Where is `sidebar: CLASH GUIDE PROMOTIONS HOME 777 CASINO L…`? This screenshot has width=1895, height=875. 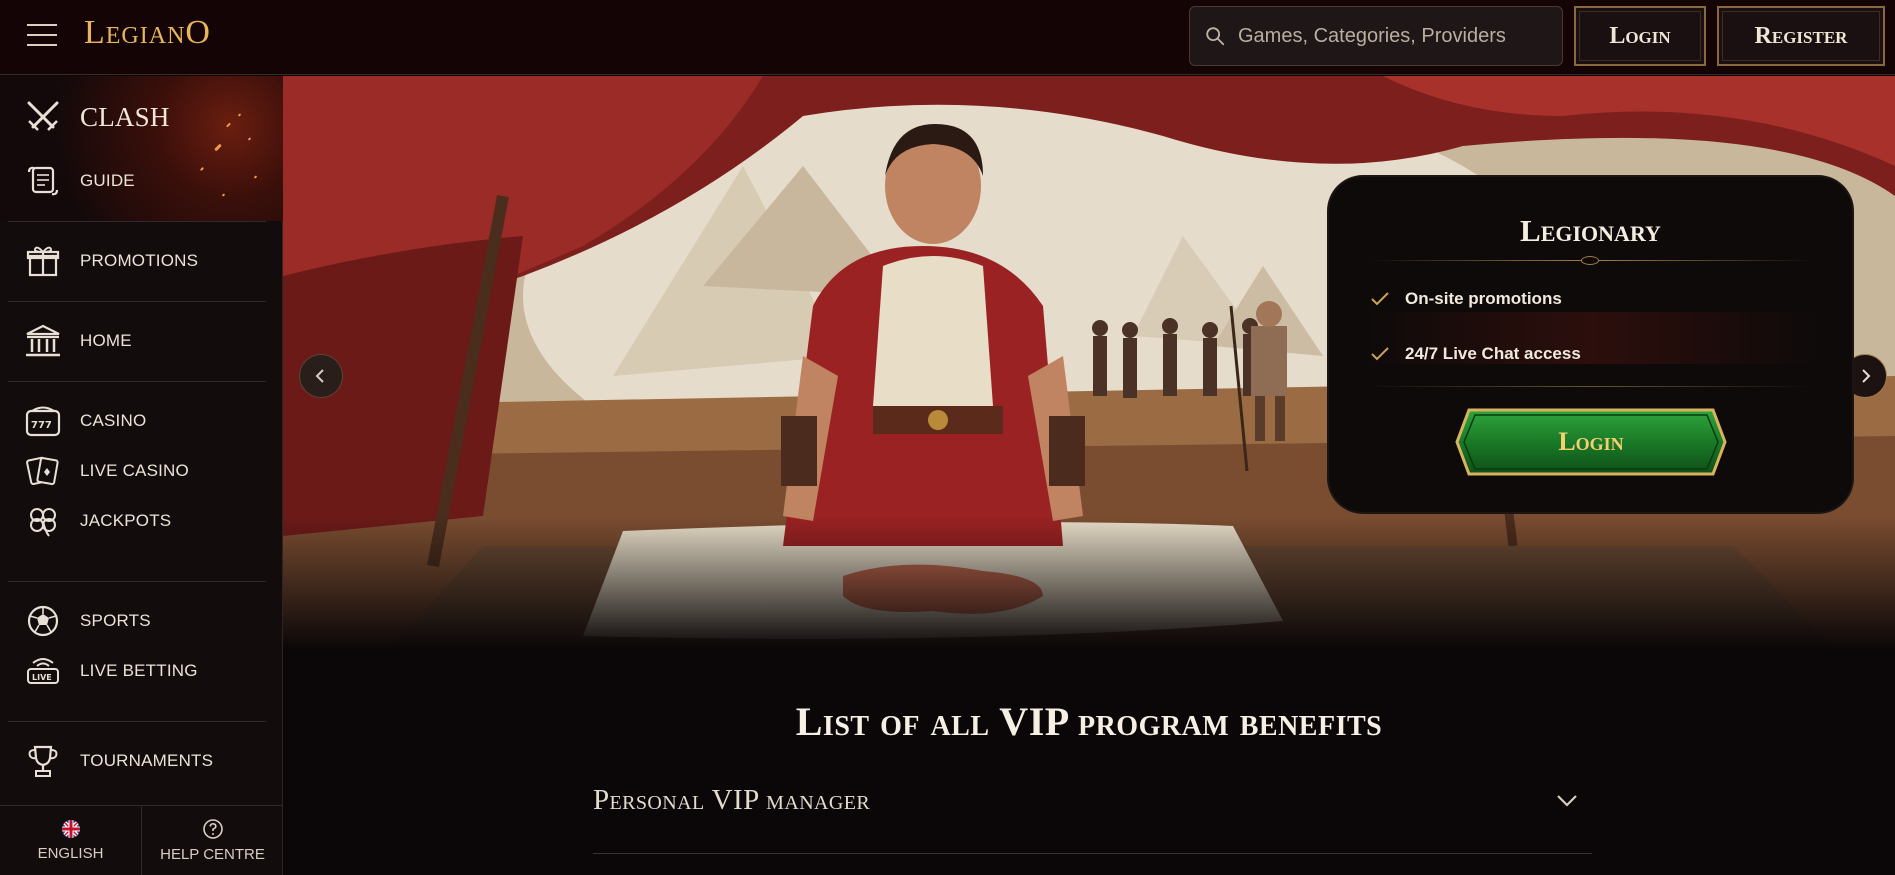 sidebar: CLASH GUIDE PROMOTIONS HOME 777 CASINO L… is located at coordinates (141, 475).